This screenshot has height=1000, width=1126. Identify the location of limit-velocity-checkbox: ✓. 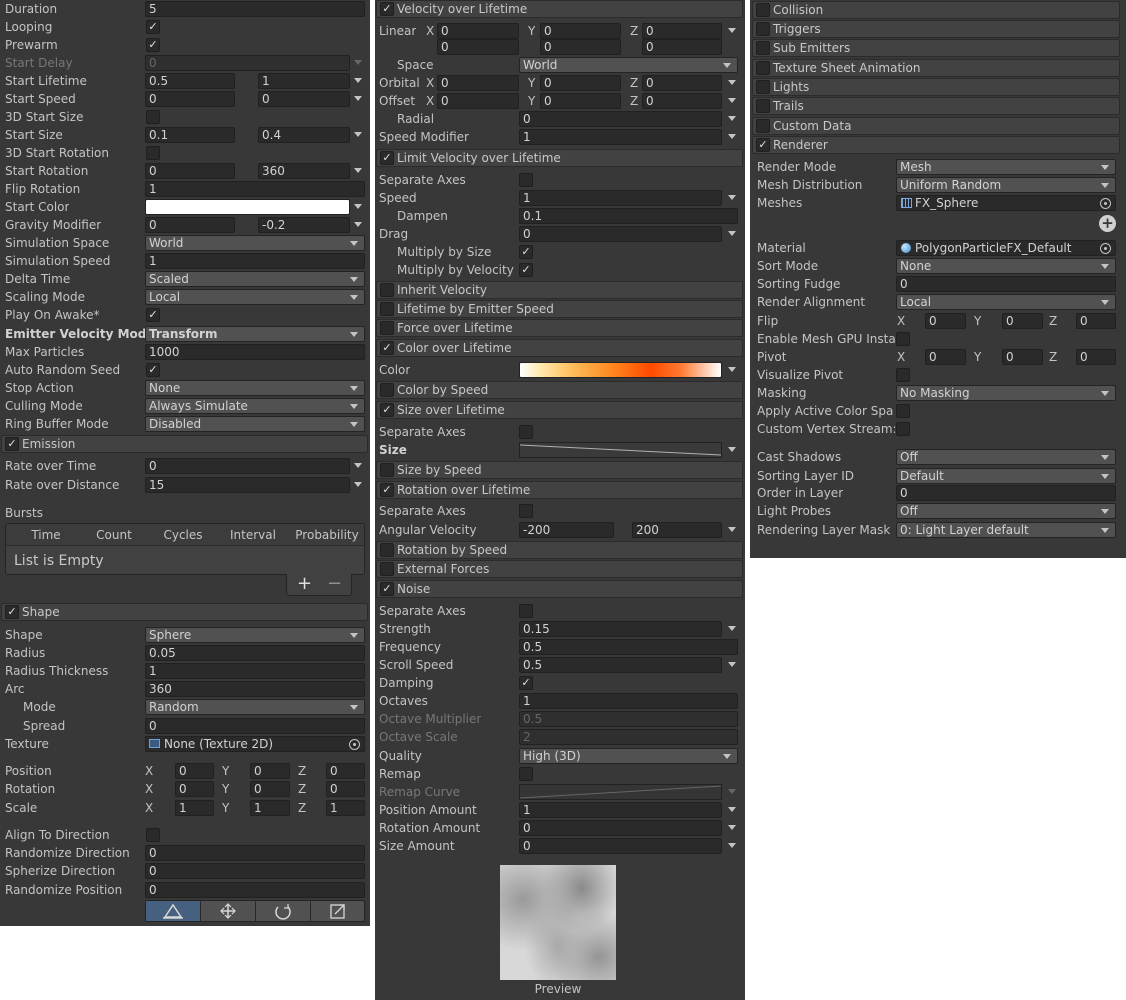
(387, 158).